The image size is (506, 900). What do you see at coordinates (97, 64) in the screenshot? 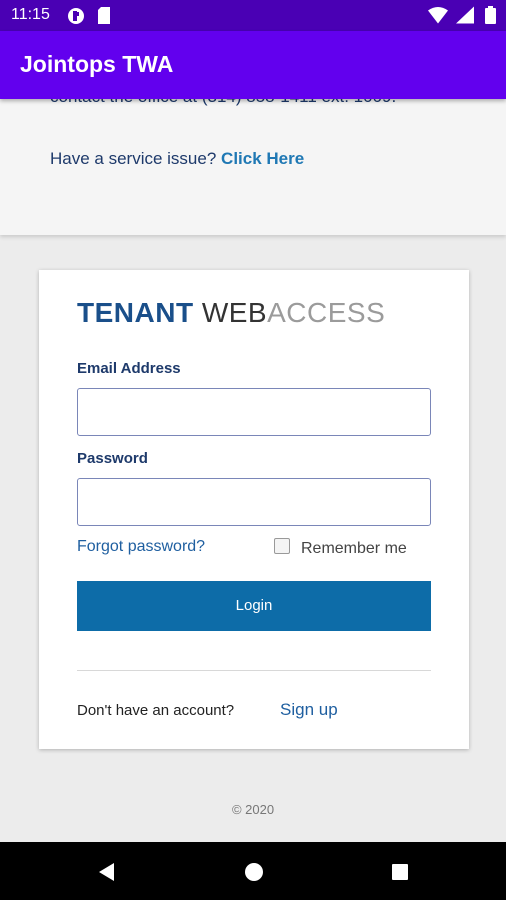
I see `app-title: Jointops TWA` at bounding box center [97, 64].